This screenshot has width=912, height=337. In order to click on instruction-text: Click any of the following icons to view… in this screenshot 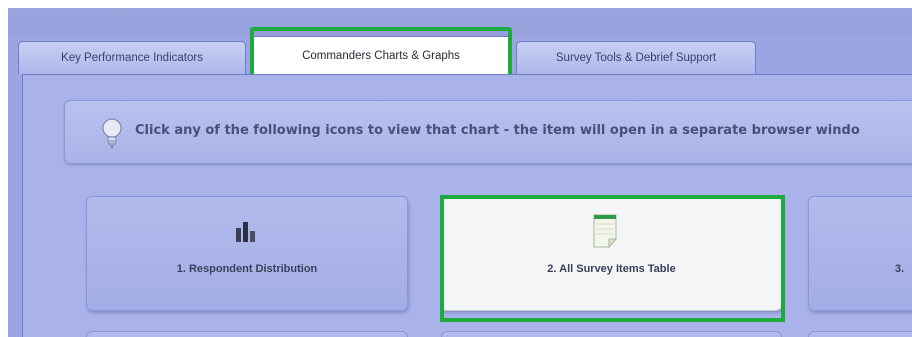, I will do `click(497, 130)`.